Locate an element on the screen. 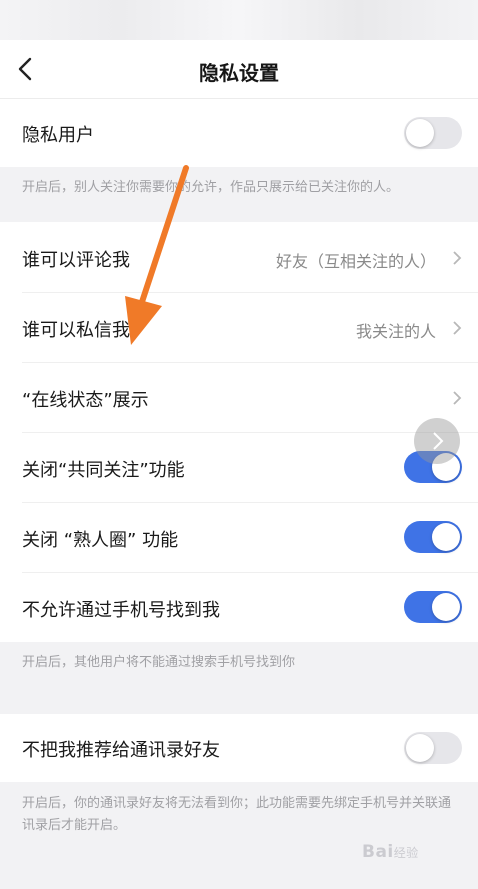 The image size is (478, 889). annotation-arrow-icon is located at coordinates (157, 255).